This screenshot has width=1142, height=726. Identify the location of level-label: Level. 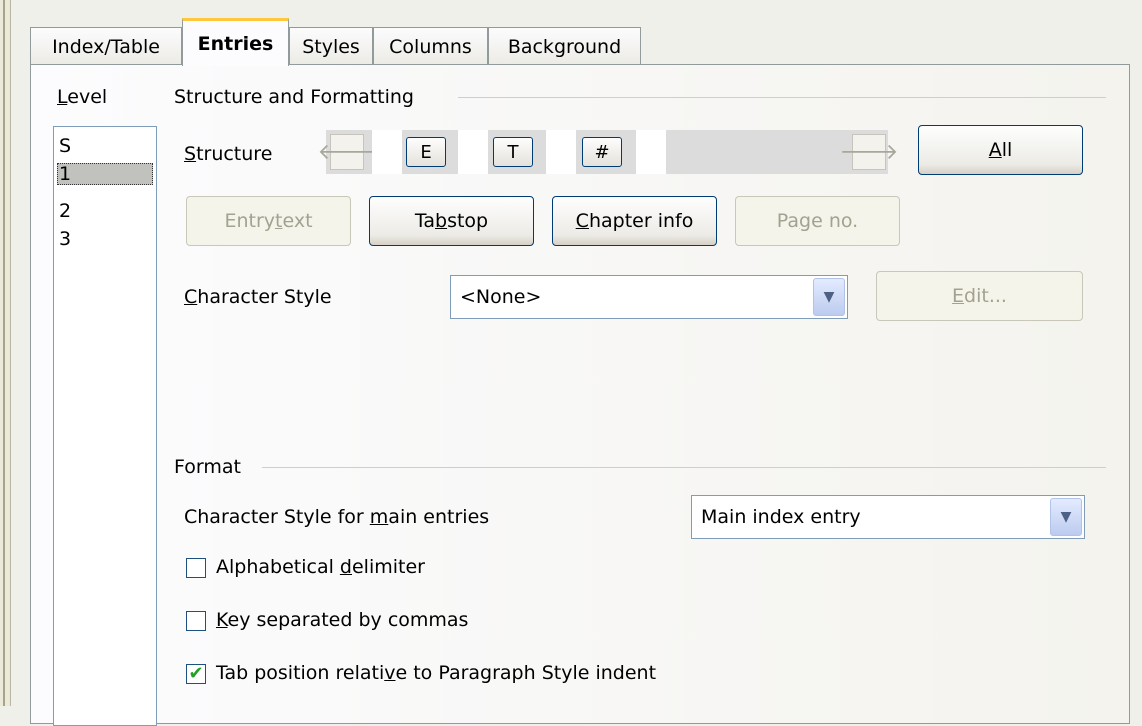
(82, 97).